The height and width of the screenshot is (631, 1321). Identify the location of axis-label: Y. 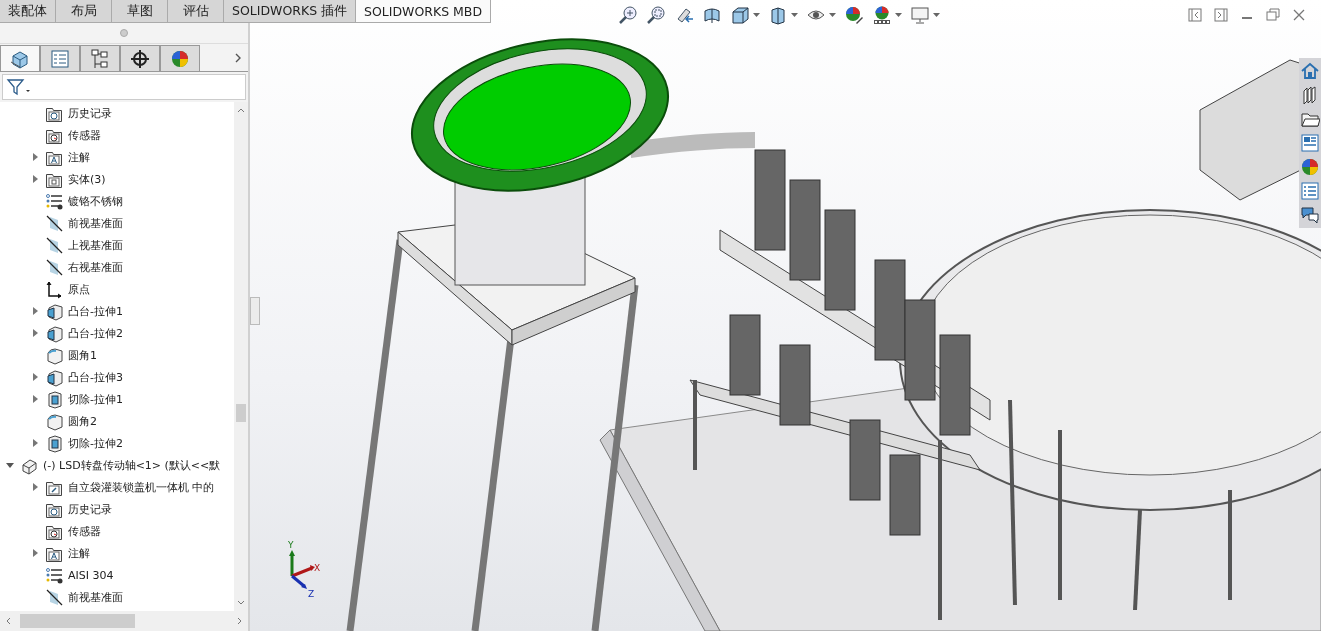
(291, 545).